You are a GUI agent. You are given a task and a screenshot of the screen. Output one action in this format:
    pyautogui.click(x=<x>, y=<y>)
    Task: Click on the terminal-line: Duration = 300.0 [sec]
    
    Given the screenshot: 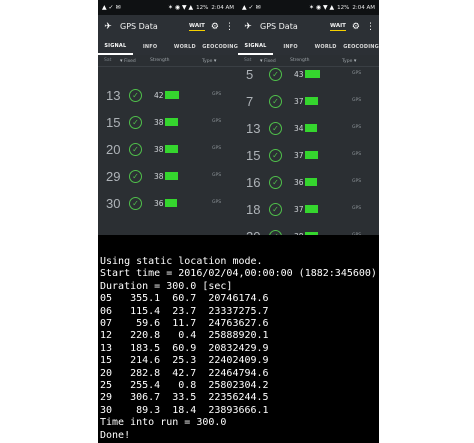 What is the action you would take?
    pyautogui.click(x=166, y=286)
    